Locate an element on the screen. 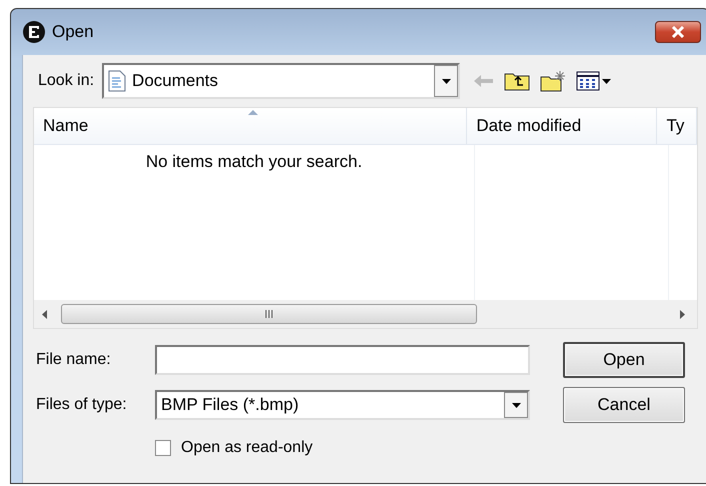  file-type-dropdown: BMP Files (*.bmp) is located at coordinates (342, 405).